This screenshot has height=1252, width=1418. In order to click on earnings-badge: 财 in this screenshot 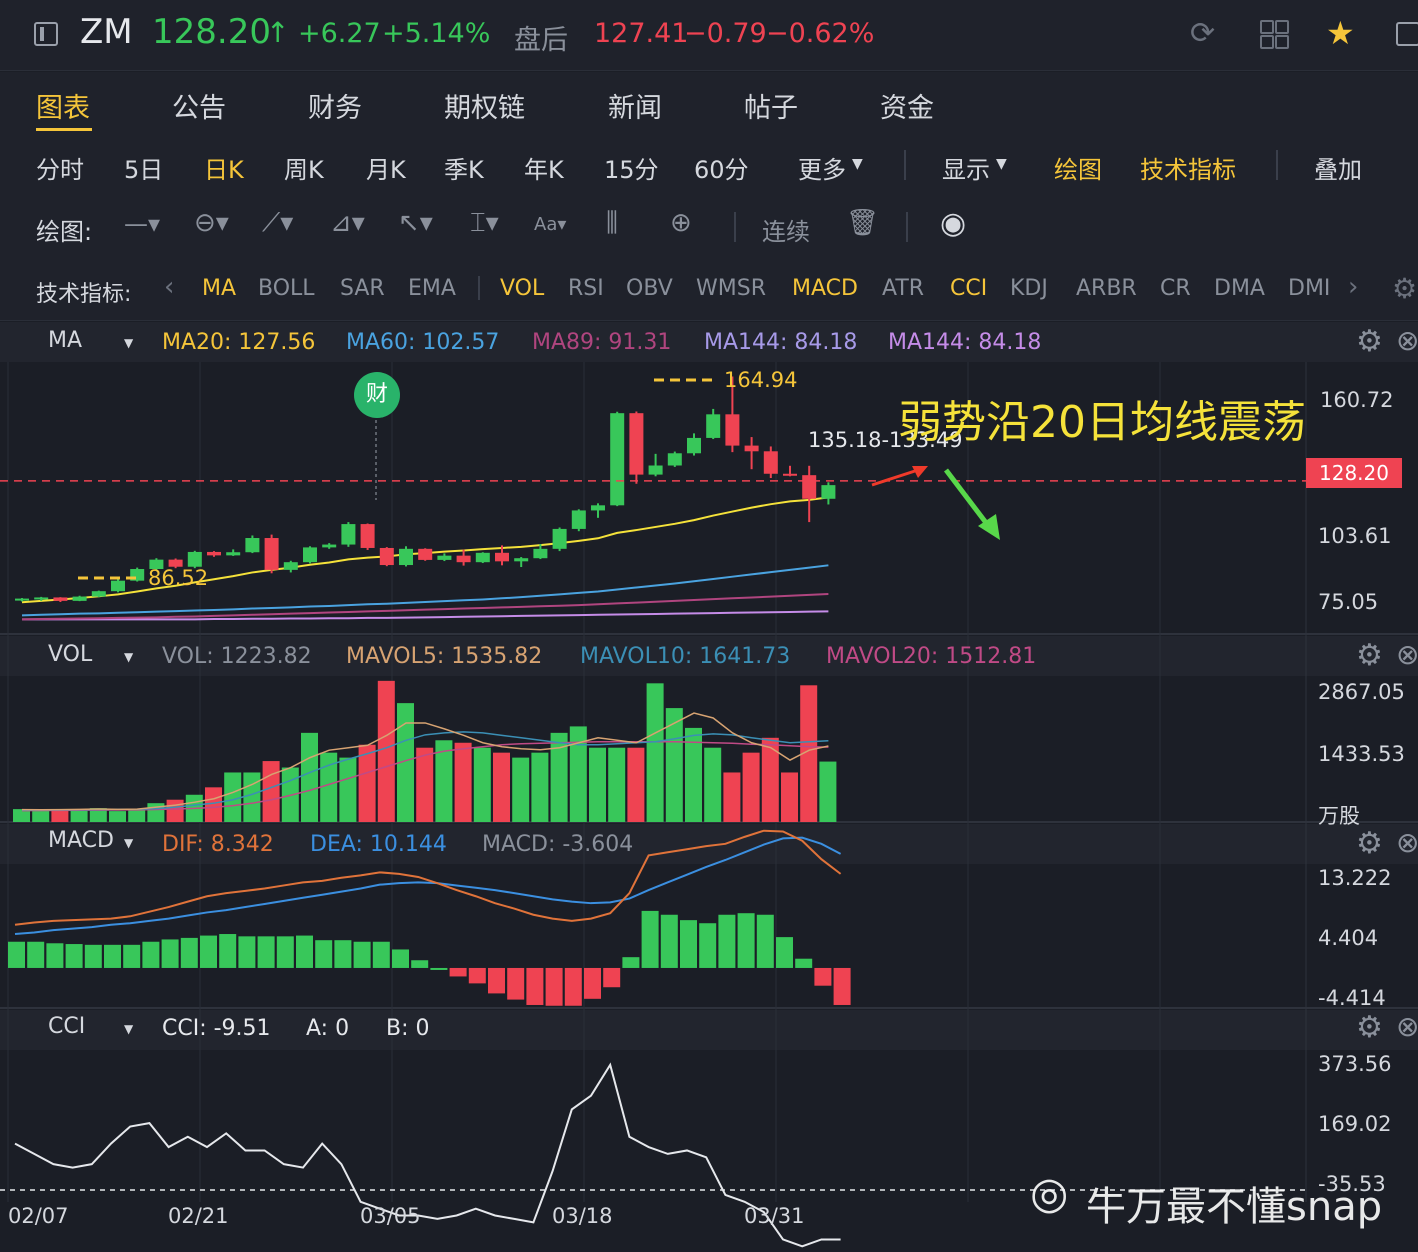, I will do `click(377, 395)`.